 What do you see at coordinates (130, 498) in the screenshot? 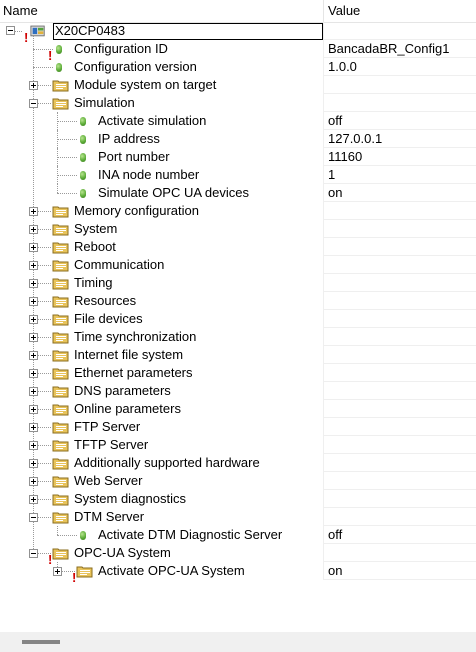
I see `tree-label: System diagnostics` at bounding box center [130, 498].